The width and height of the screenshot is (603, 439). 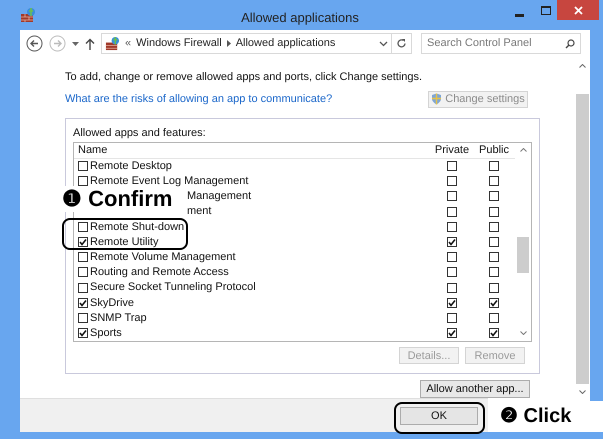 What do you see at coordinates (219, 196) in the screenshot?
I see `app-name: Management` at bounding box center [219, 196].